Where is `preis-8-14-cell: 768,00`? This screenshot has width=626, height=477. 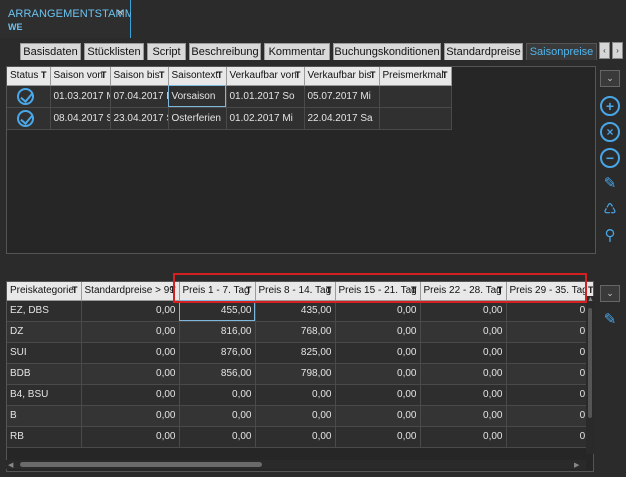
preis-8-14-cell: 768,00 is located at coordinates (295, 332).